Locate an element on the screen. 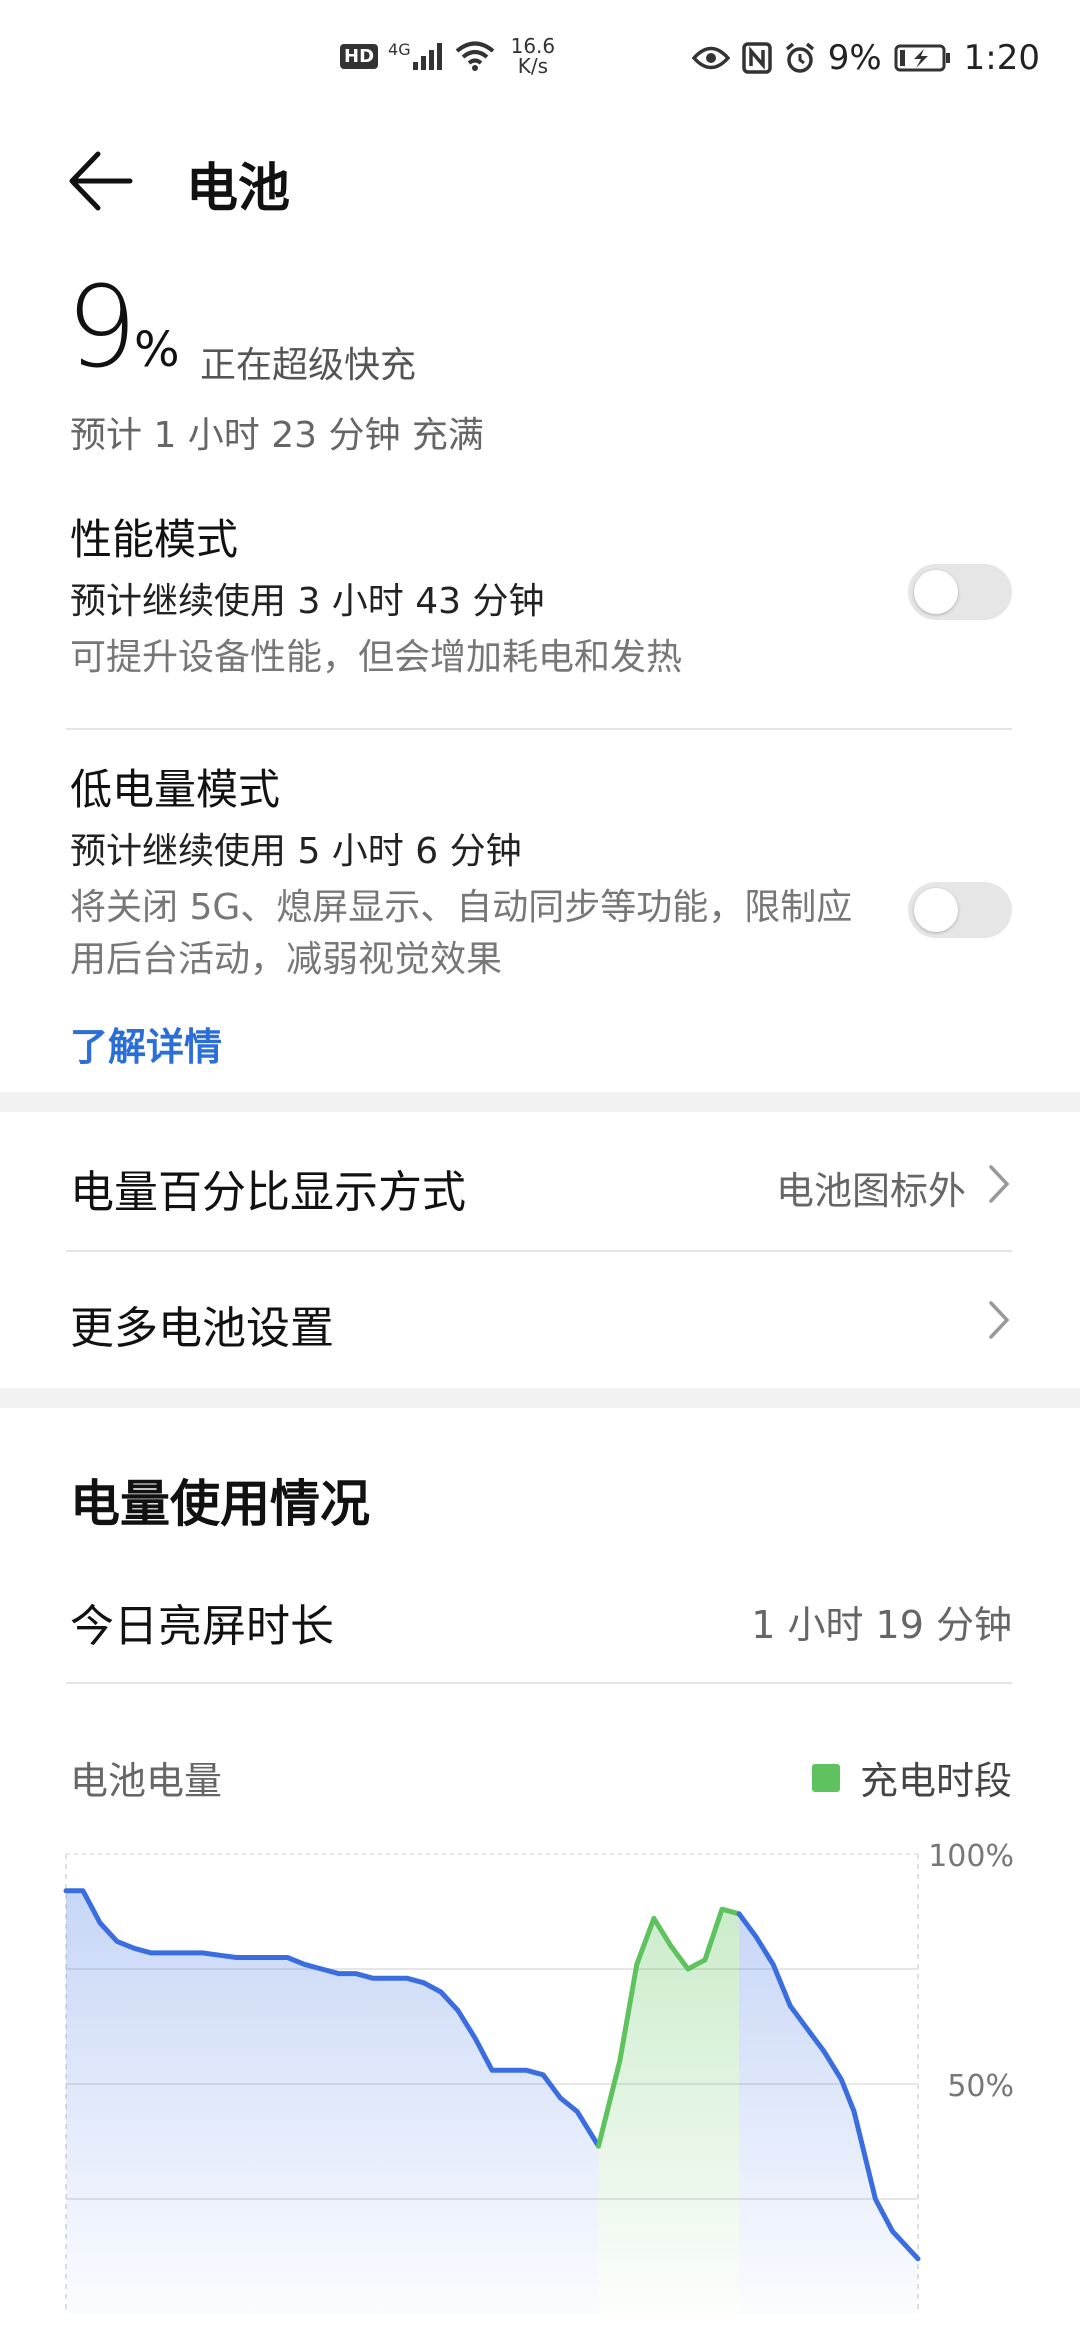 This screenshot has height=2338, width=1080. status-bar-network: HD 4G 16.6 K/s is located at coordinates (447, 56).